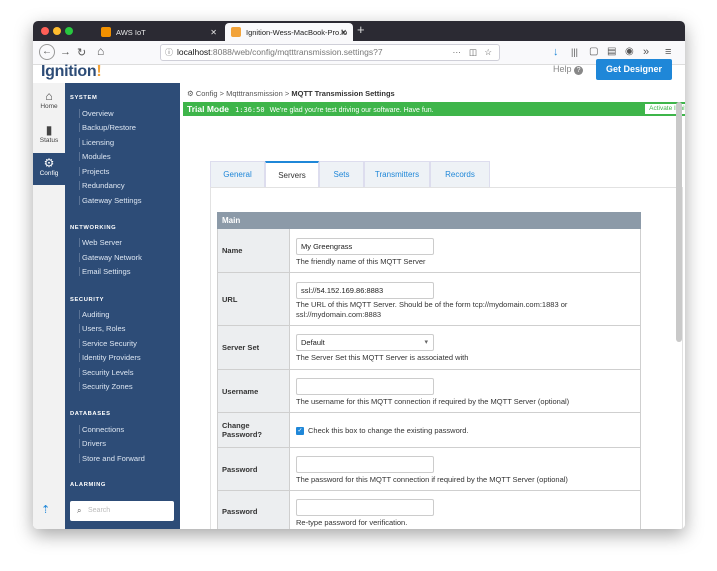 Image resolution: width=717 pixels, height=571 pixels. Describe the element at coordinates (313, 342) in the screenshot. I see `server-set-value: Default` at that location.